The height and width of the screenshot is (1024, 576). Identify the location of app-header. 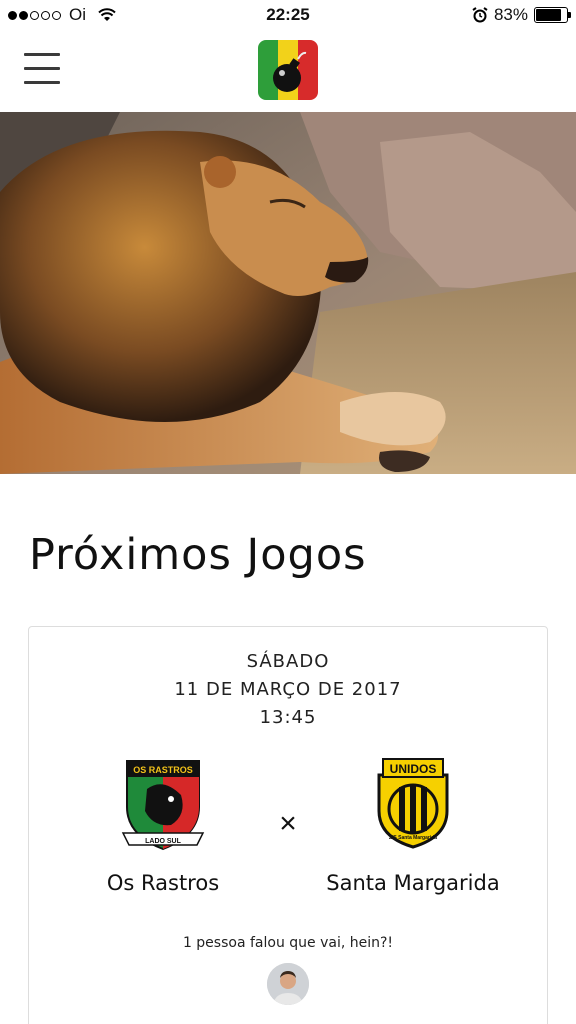
(288, 71).